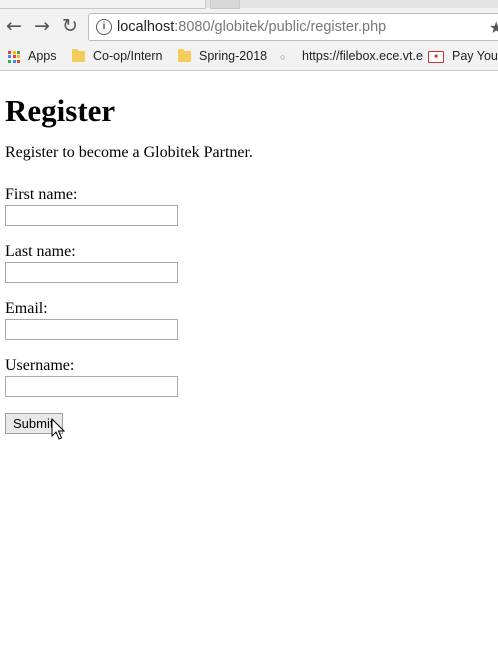  I want to click on first-name-group: First name:, so click(205, 206).